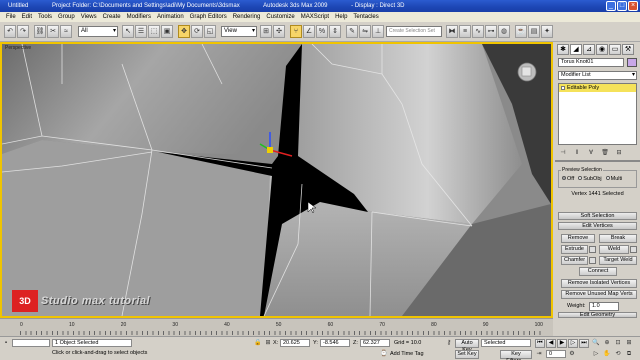 Image resolution: width=640 pixels, height=360 pixels. Describe the element at coordinates (605, 153) in the screenshot. I see `remove-modifier-icon: 🗑` at that location.